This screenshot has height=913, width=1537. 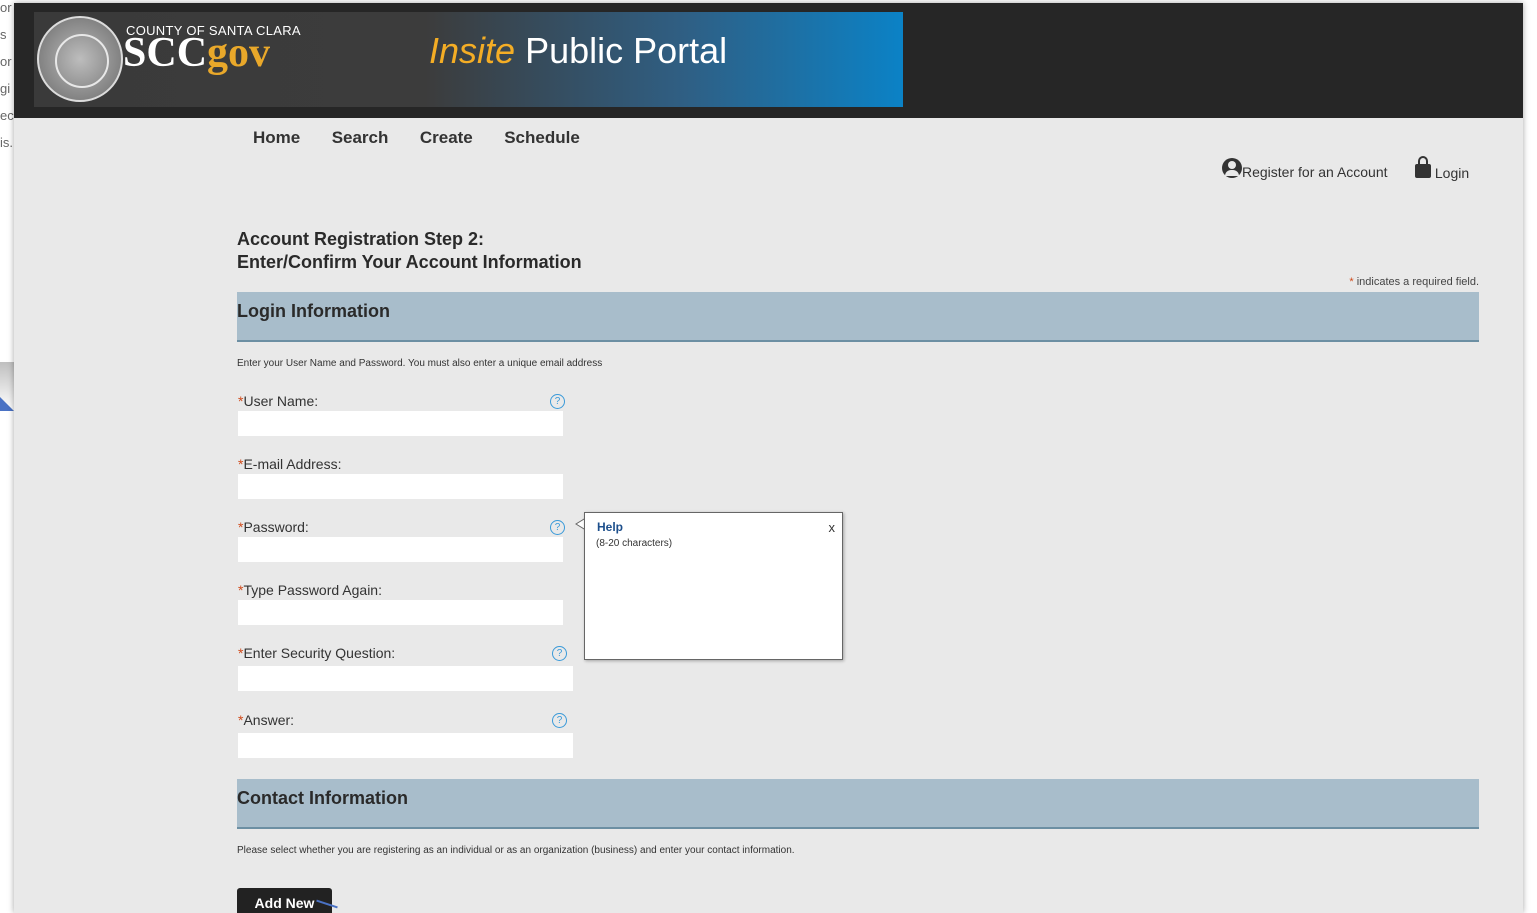 I want to click on user-icon, so click(x=1232, y=168).